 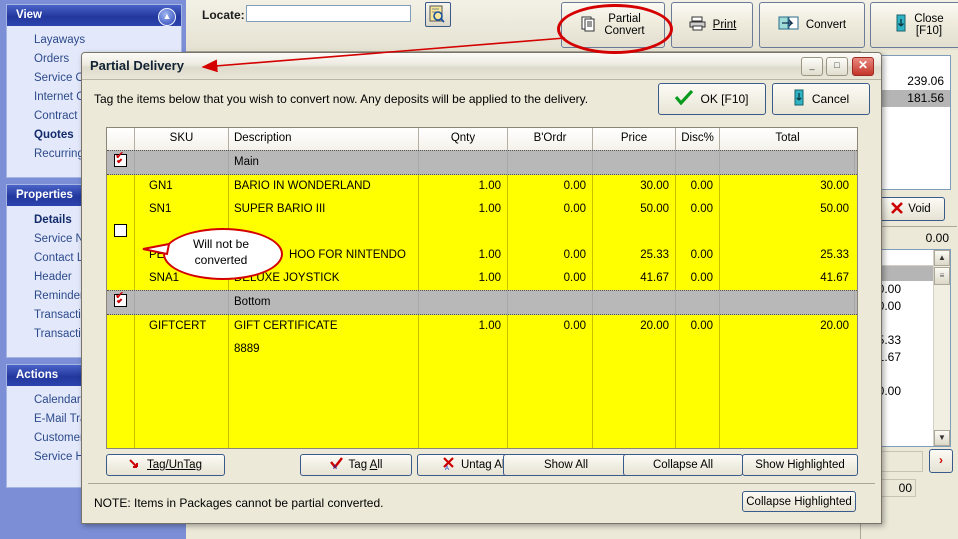 I want to click on show-all-button: Show All, so click(x=566, y=465).